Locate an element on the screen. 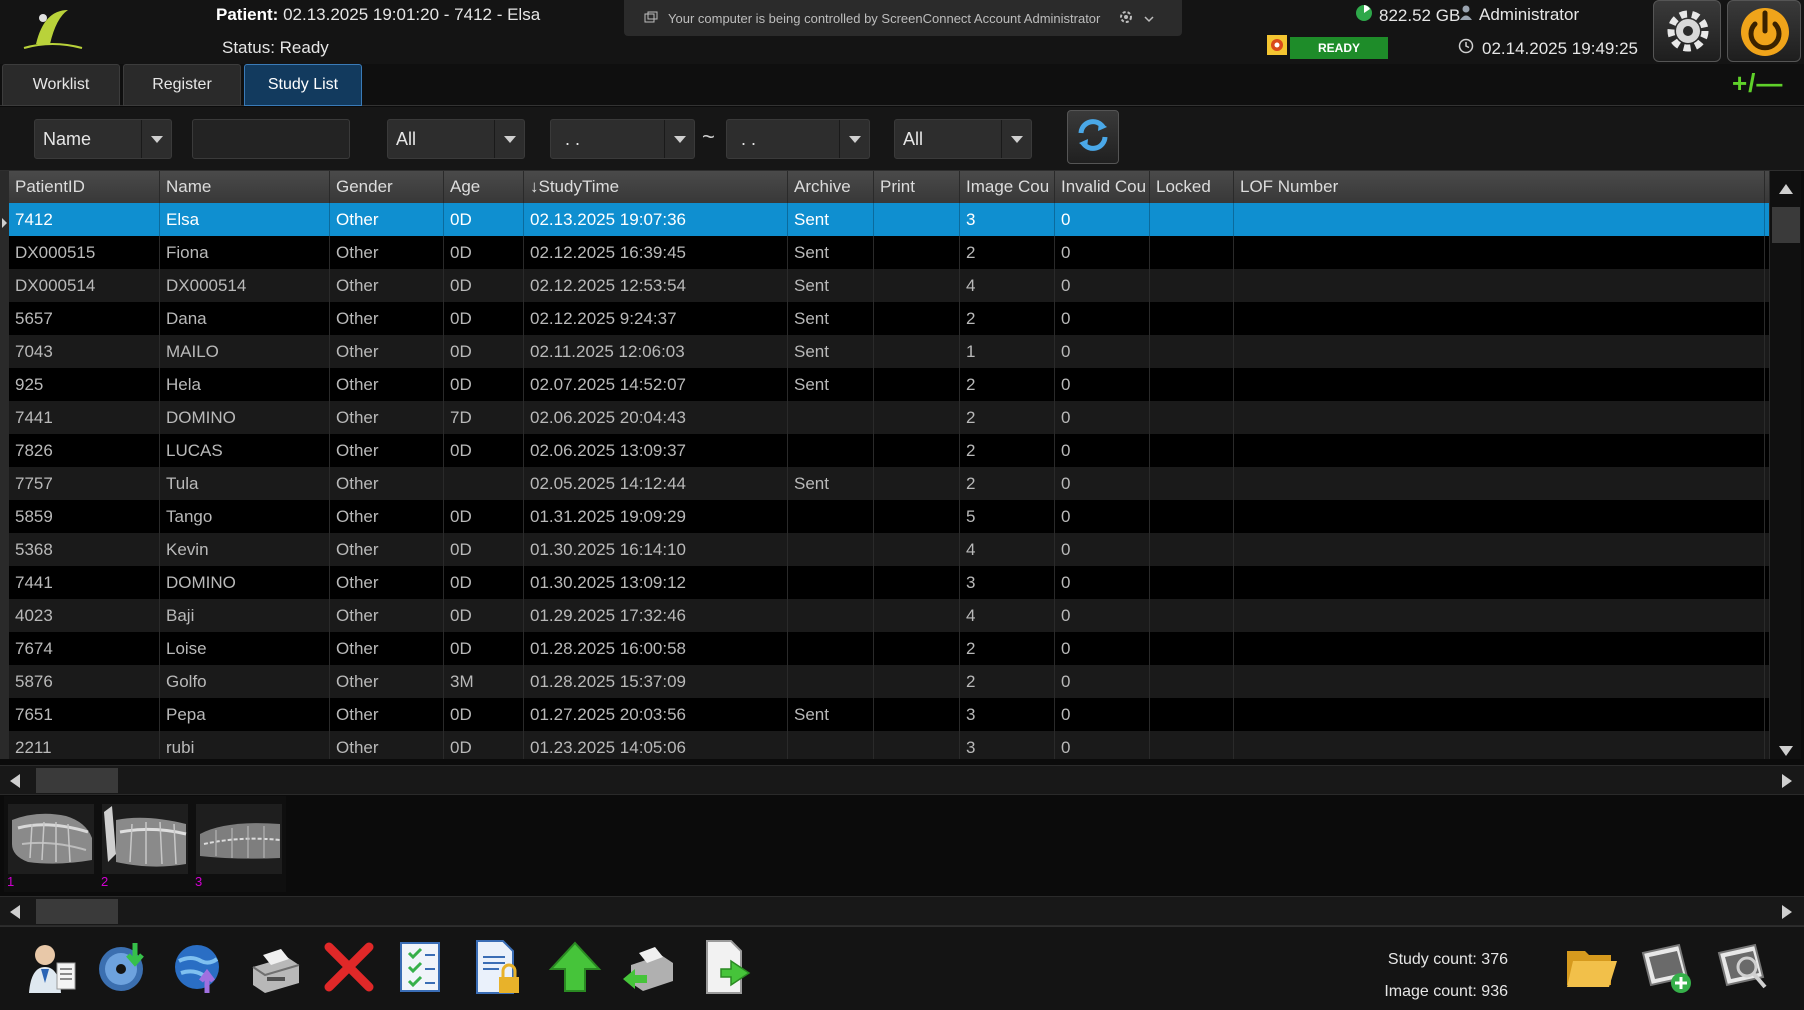 The image size is (1804, 1010). tab-study-list: Study List is located at coordinates (303, 85).